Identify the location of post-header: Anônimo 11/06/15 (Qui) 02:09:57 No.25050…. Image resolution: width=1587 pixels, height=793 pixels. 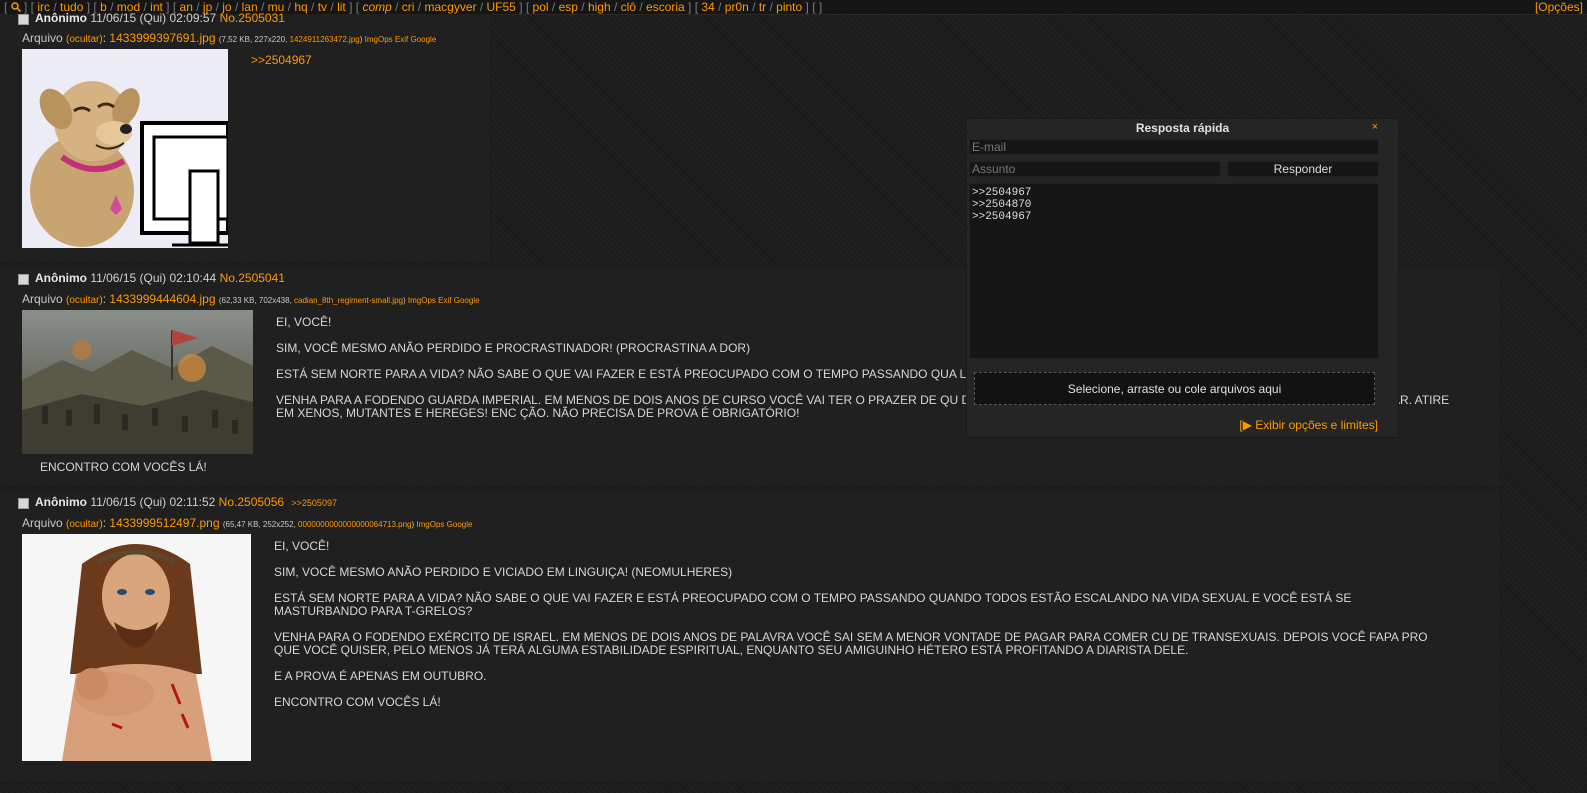
(160, 18).